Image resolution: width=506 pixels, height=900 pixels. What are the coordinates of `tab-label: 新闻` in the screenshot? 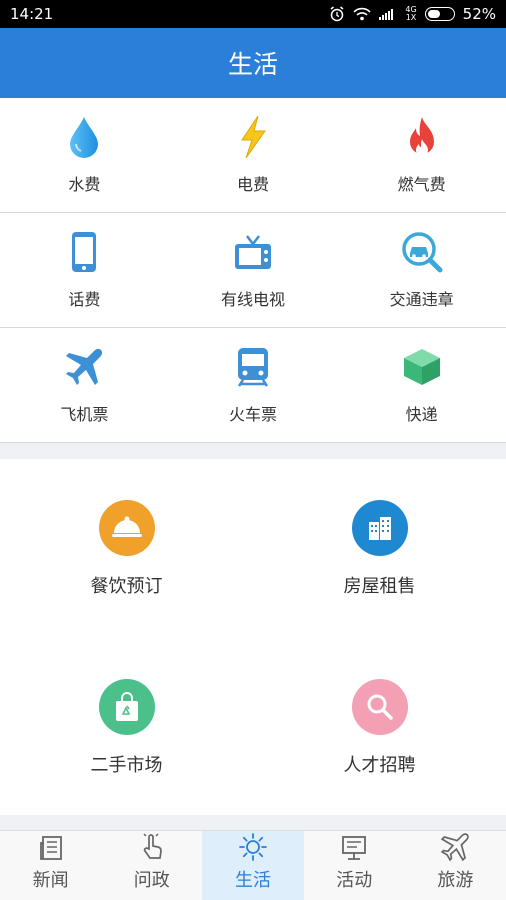 It's located at (50, 880).